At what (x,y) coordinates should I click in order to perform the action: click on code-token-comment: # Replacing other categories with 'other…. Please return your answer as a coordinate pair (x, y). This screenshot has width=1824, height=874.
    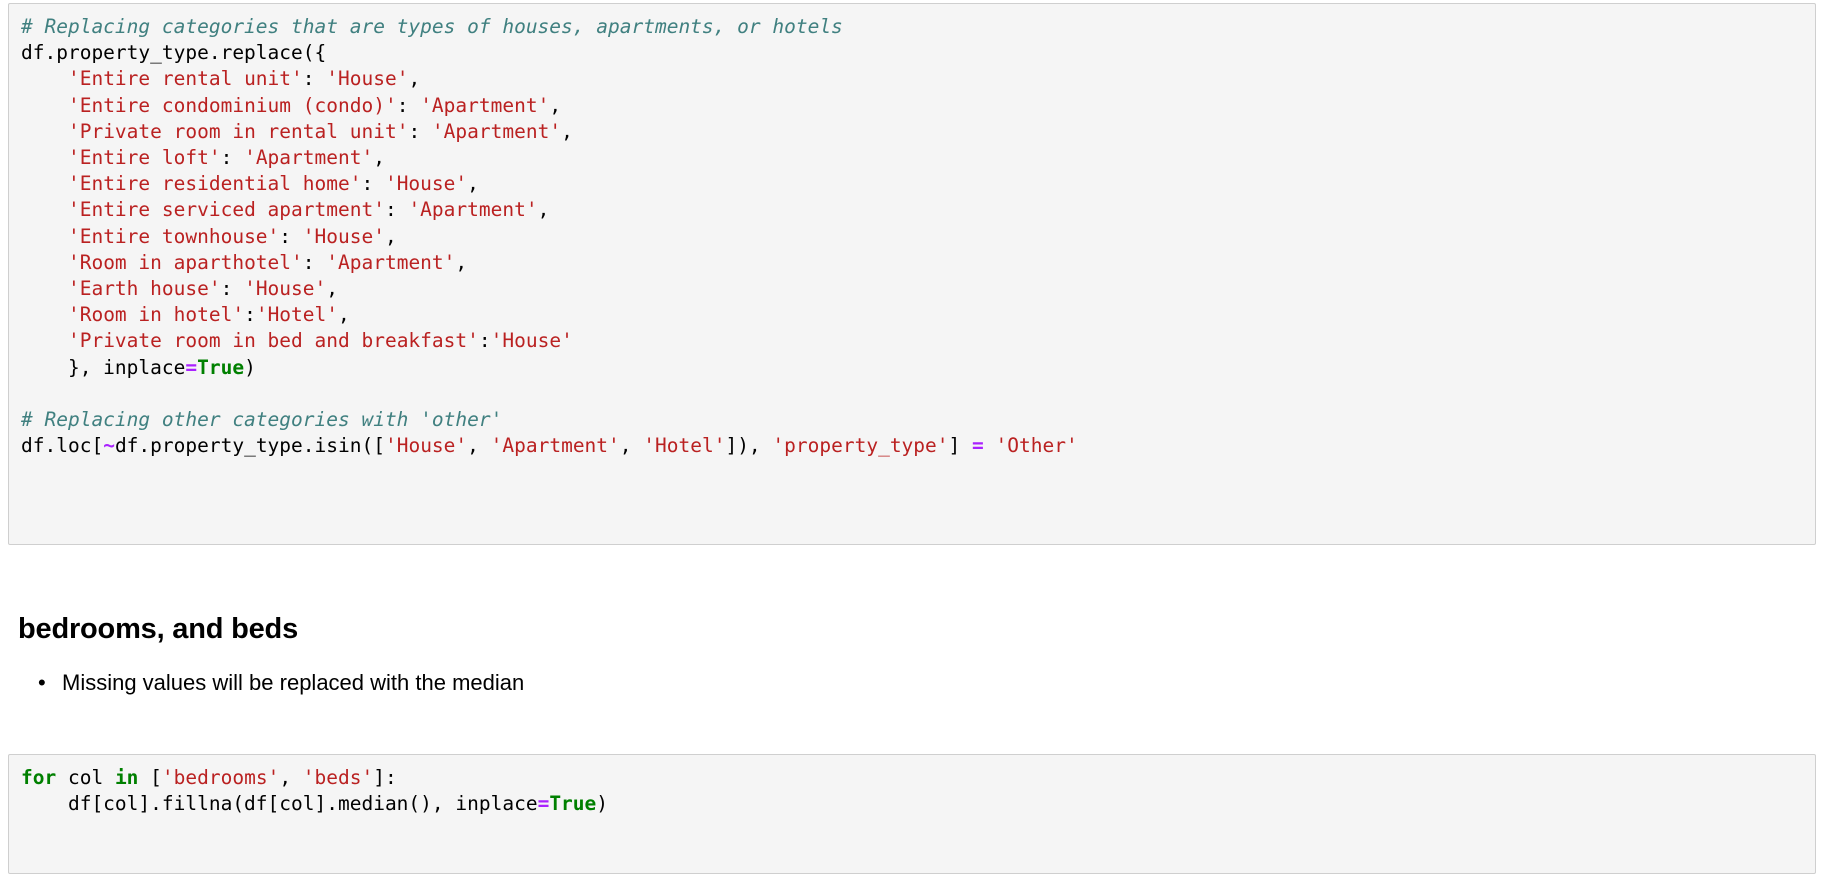
    Looking at the image, I should click on (262, 420).